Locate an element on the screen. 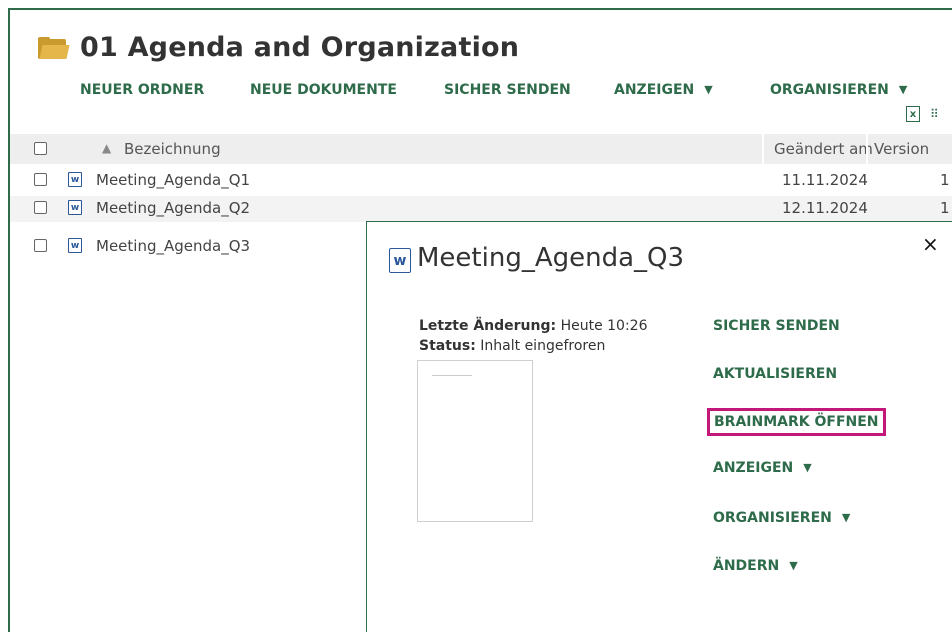 This screenshot has width=952, height=632. excel-icon: x is located at coordinates (913, 114).